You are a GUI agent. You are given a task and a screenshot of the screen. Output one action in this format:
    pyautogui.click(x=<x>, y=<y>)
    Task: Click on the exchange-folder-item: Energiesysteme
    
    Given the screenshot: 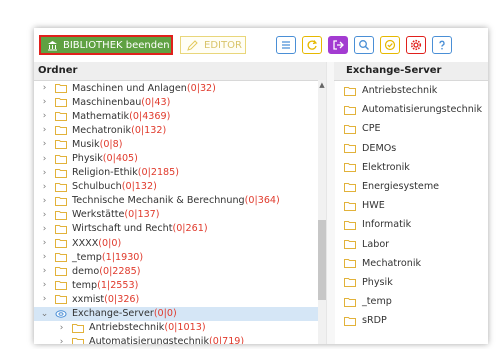 What is the action you would take?
    pyautogui.click(x=411, y=186)
    